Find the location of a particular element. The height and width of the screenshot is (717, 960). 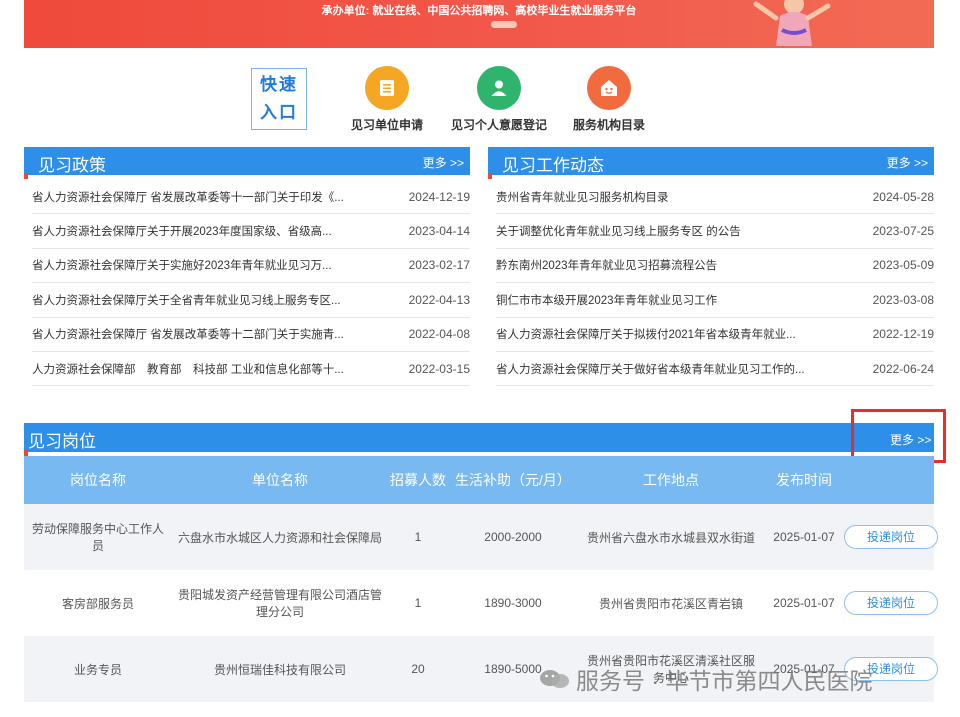

list-item-date: 2023-05-09 is located at coordinates (903, 265).